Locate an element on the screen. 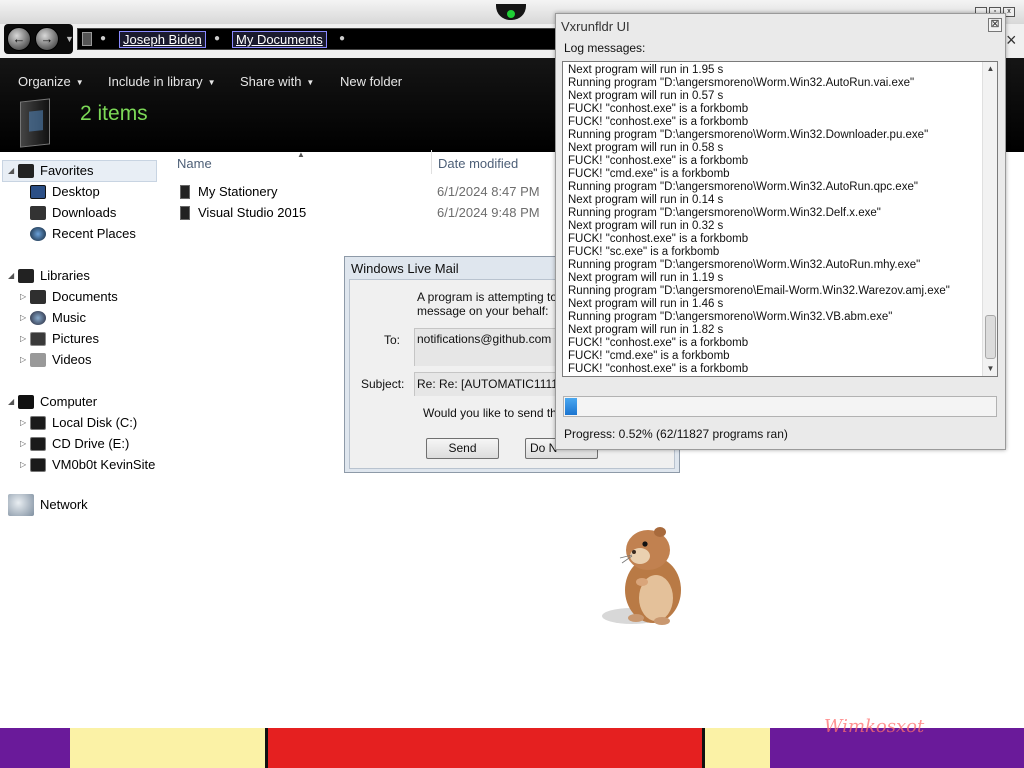 The width and height of the screenshot is (1024, 768). nav-label: Local Disk (C:) is located at coordinates (95, 422).